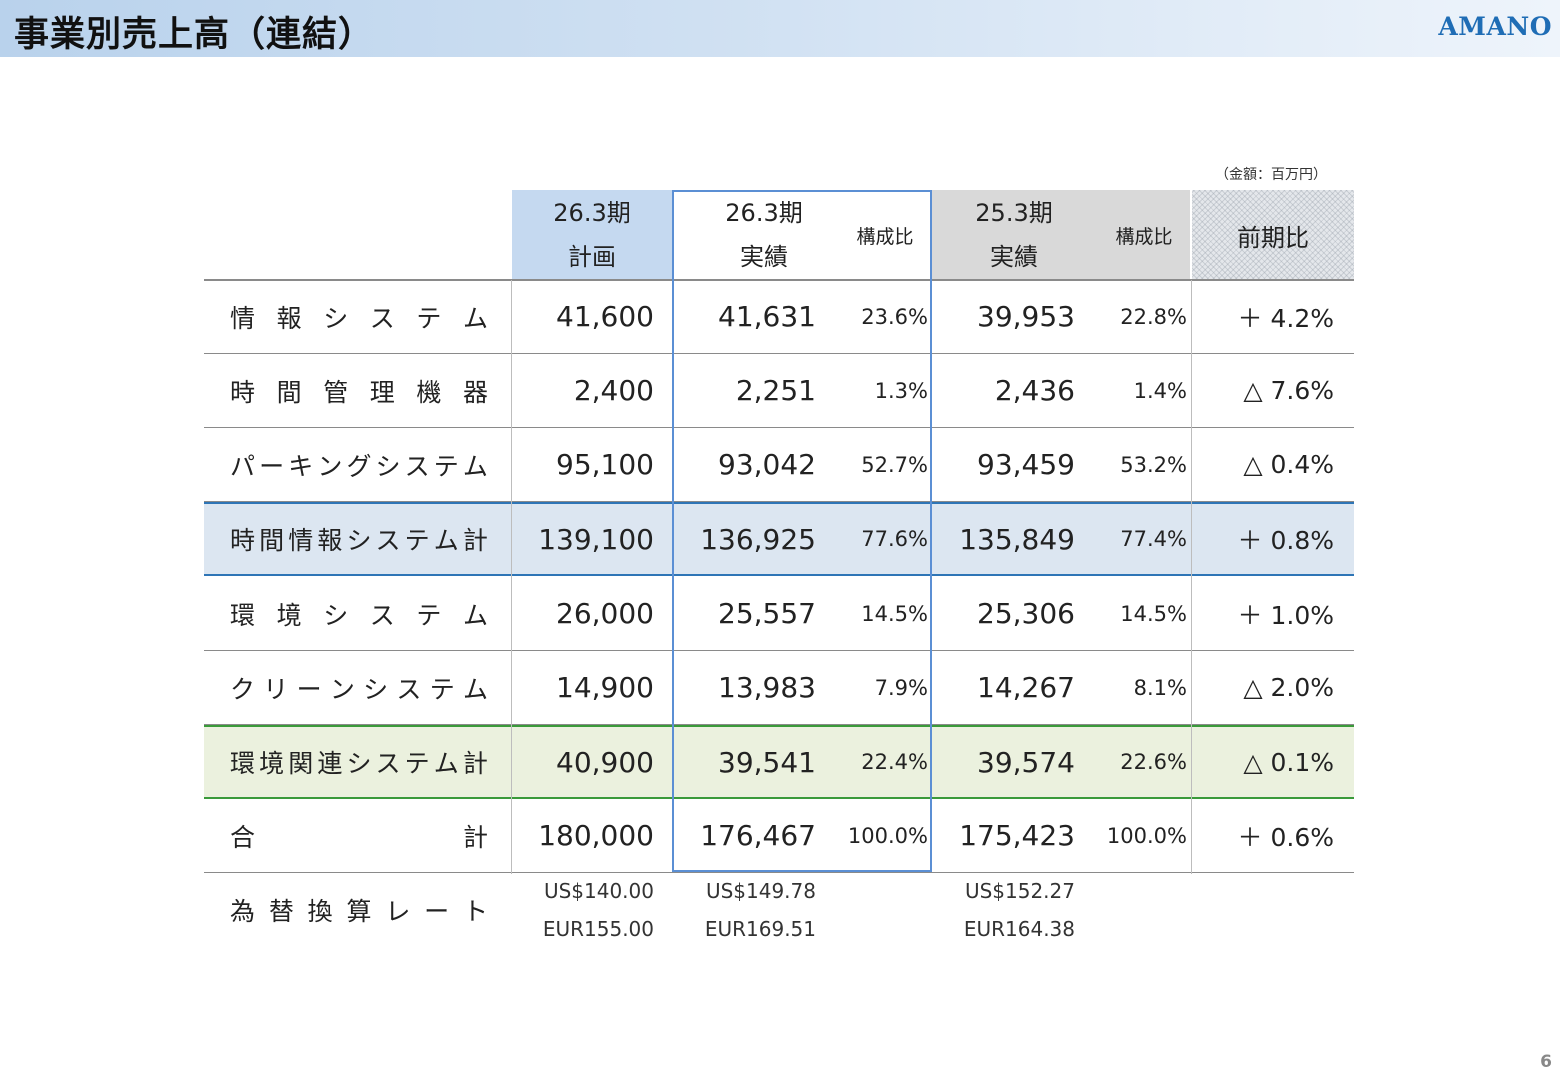  What do you see at coordinates (885, 236) in the screenshot?
I see `header-actual-ratio: 構成比` at bounding box center [885, 236].